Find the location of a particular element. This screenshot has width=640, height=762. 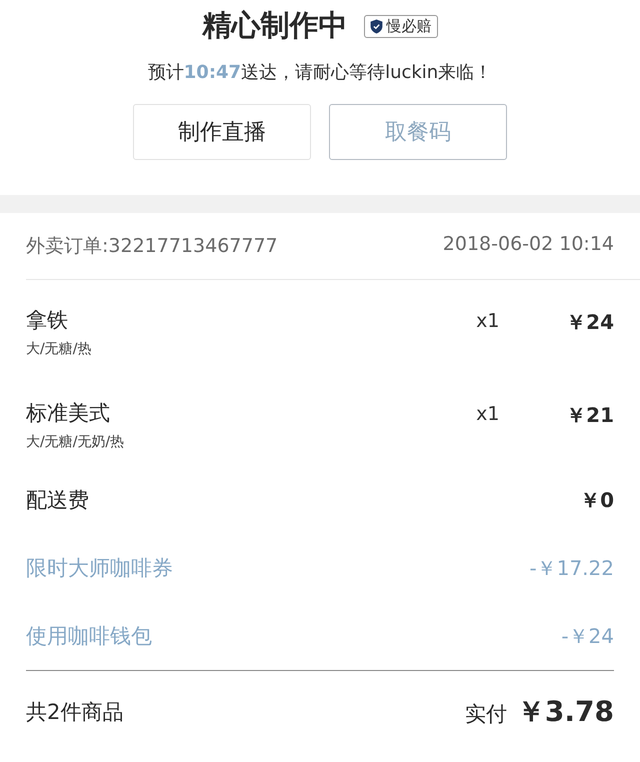

item-price: ￥24 is located at coordinates (590, 322).